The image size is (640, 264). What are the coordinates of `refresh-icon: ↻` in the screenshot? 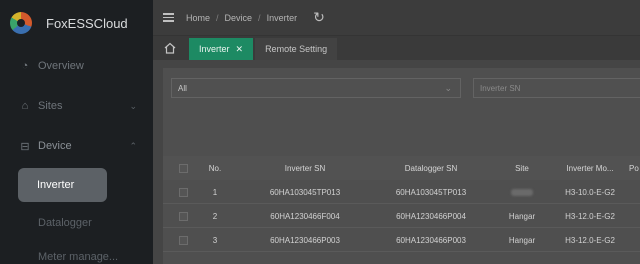 It's located at (319, 17).